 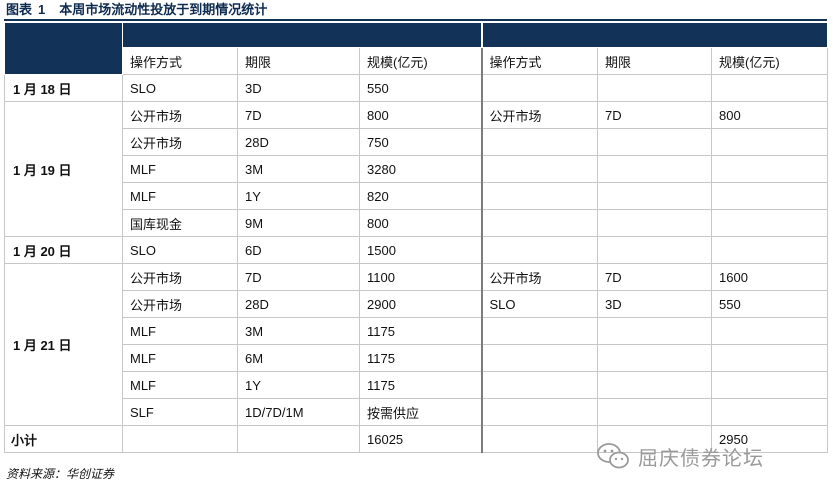 What do you see at coordinates (298, 169) in the screenshot?
I see `cell: 3M` at bounding box center [298, 169].